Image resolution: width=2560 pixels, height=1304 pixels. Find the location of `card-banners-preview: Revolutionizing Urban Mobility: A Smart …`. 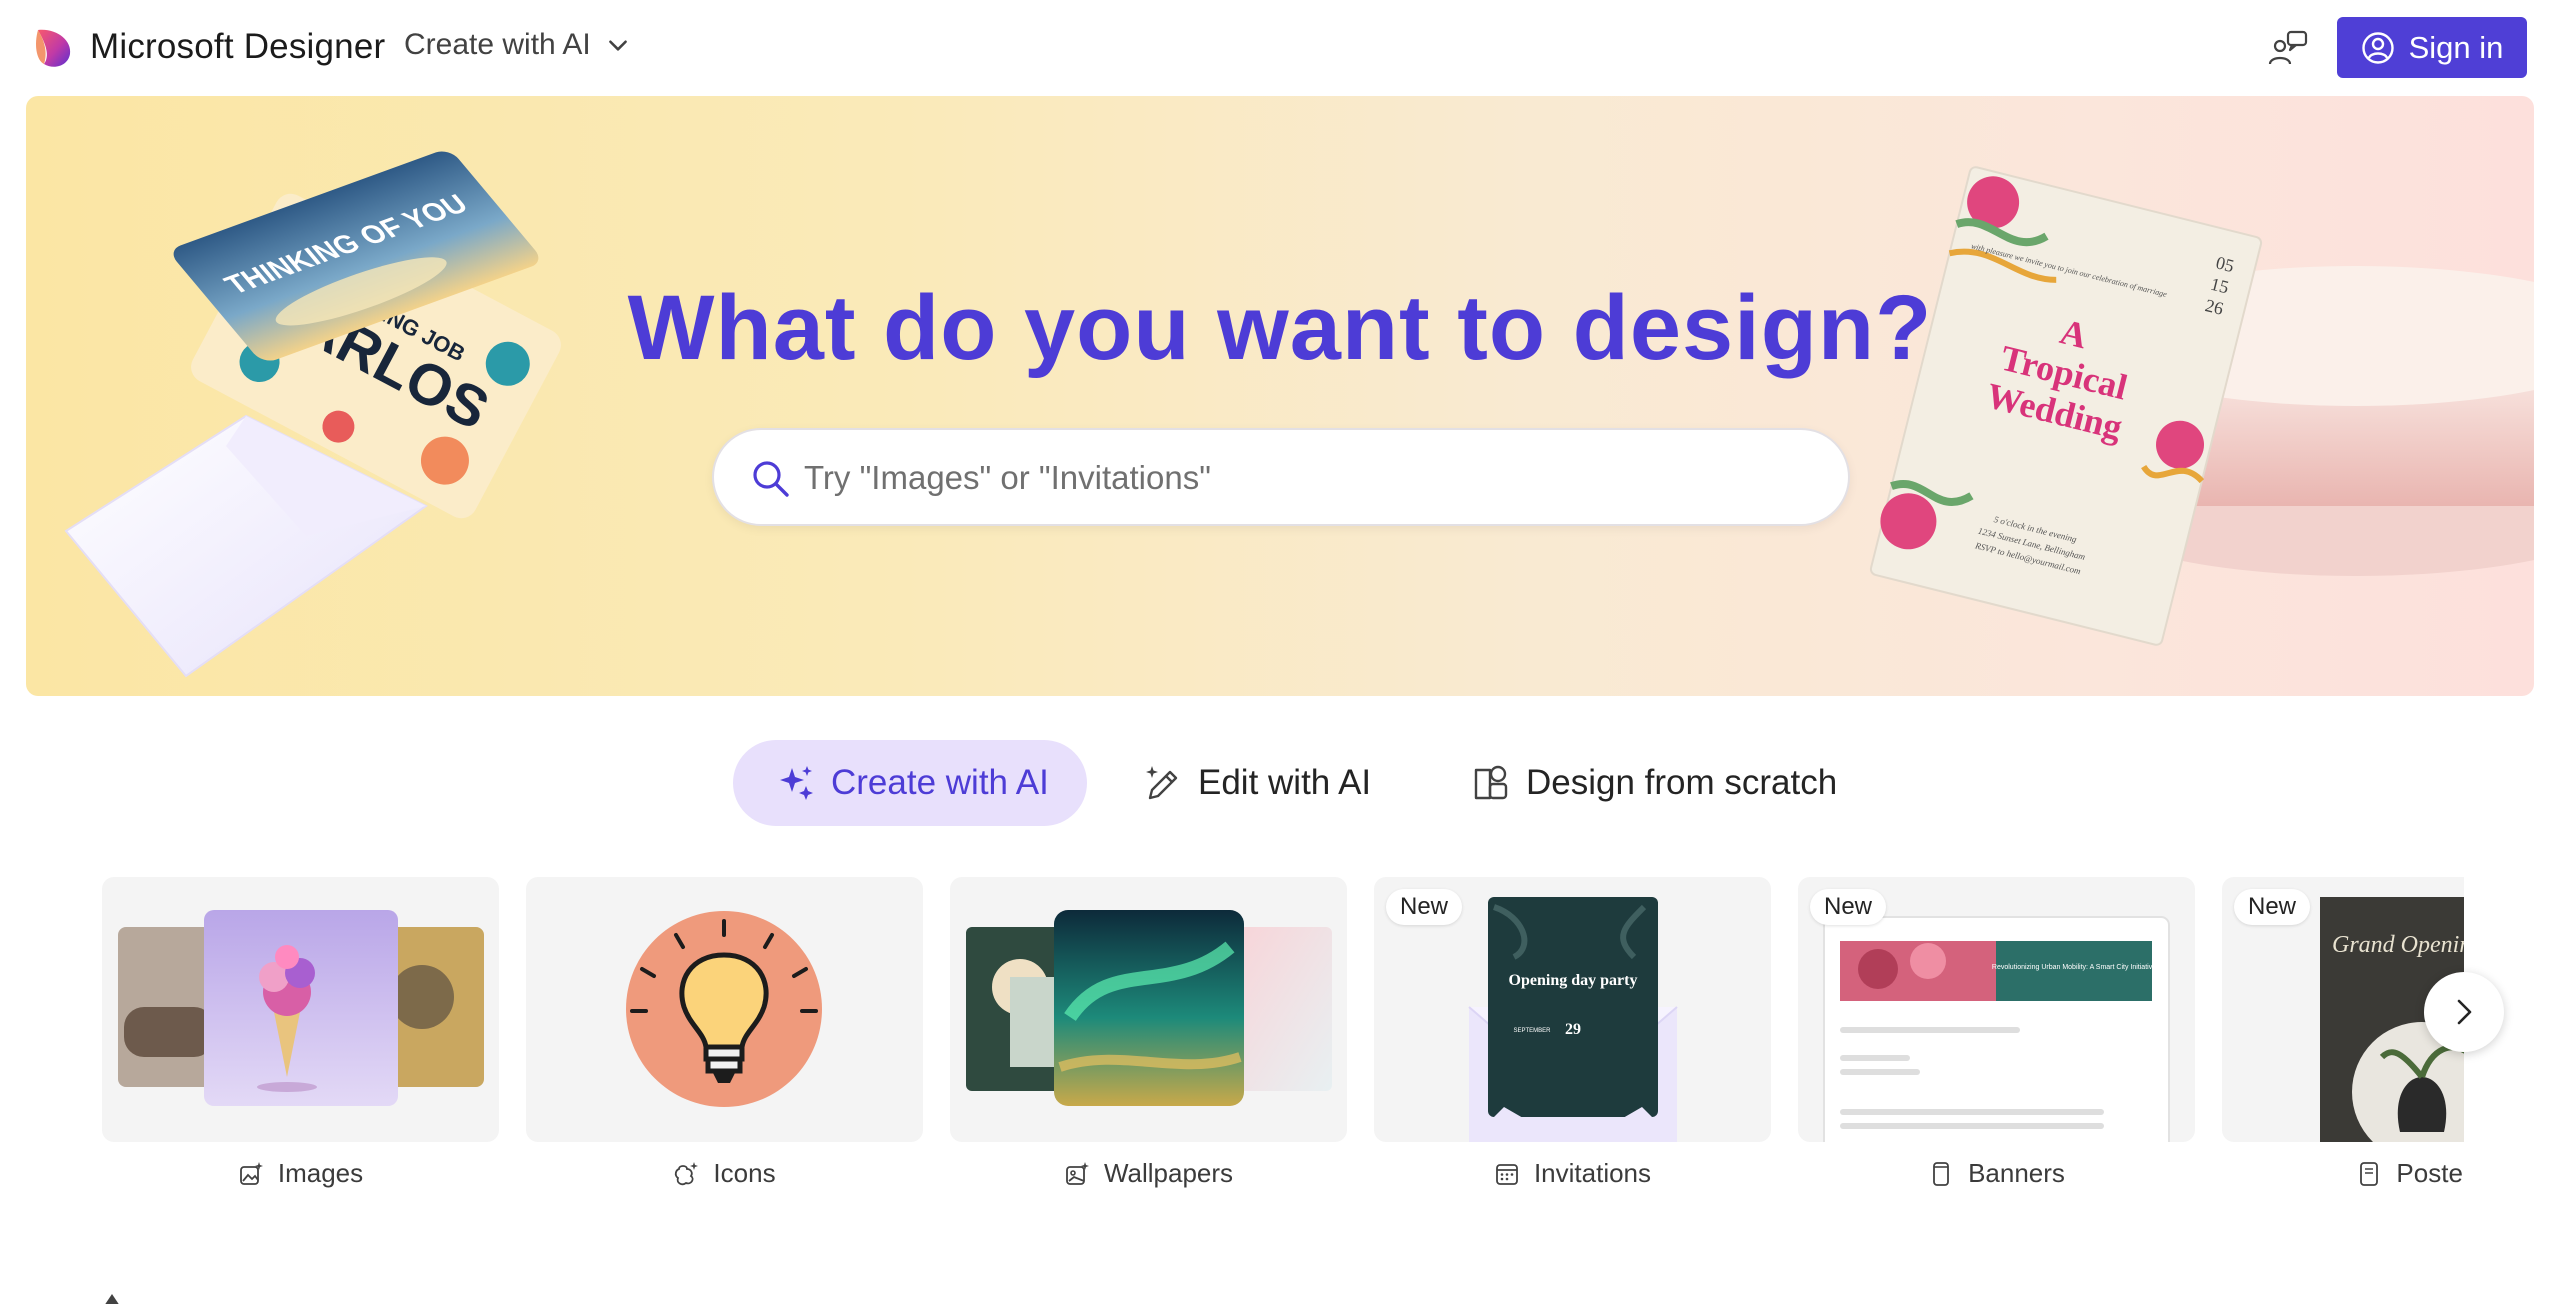

card-banners-preview: Revolutionizing Urban Mobility: A Smart … is located at coordinates (1996, 1009).